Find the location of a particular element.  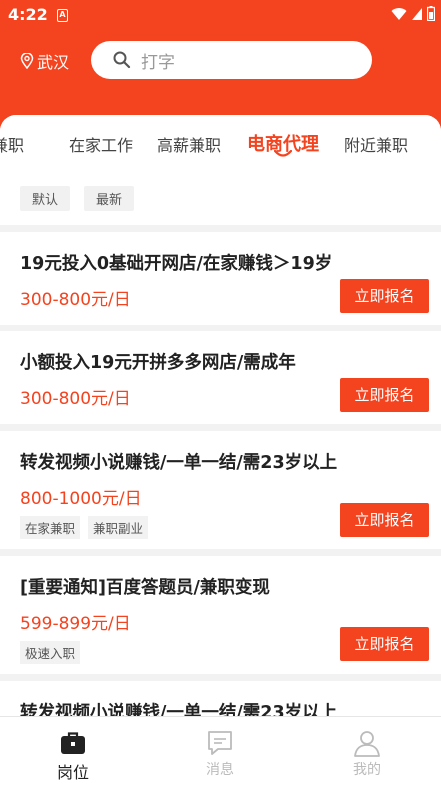

job-tags: 在家兼职 兼职副业 is located at coordinates (84, 527).